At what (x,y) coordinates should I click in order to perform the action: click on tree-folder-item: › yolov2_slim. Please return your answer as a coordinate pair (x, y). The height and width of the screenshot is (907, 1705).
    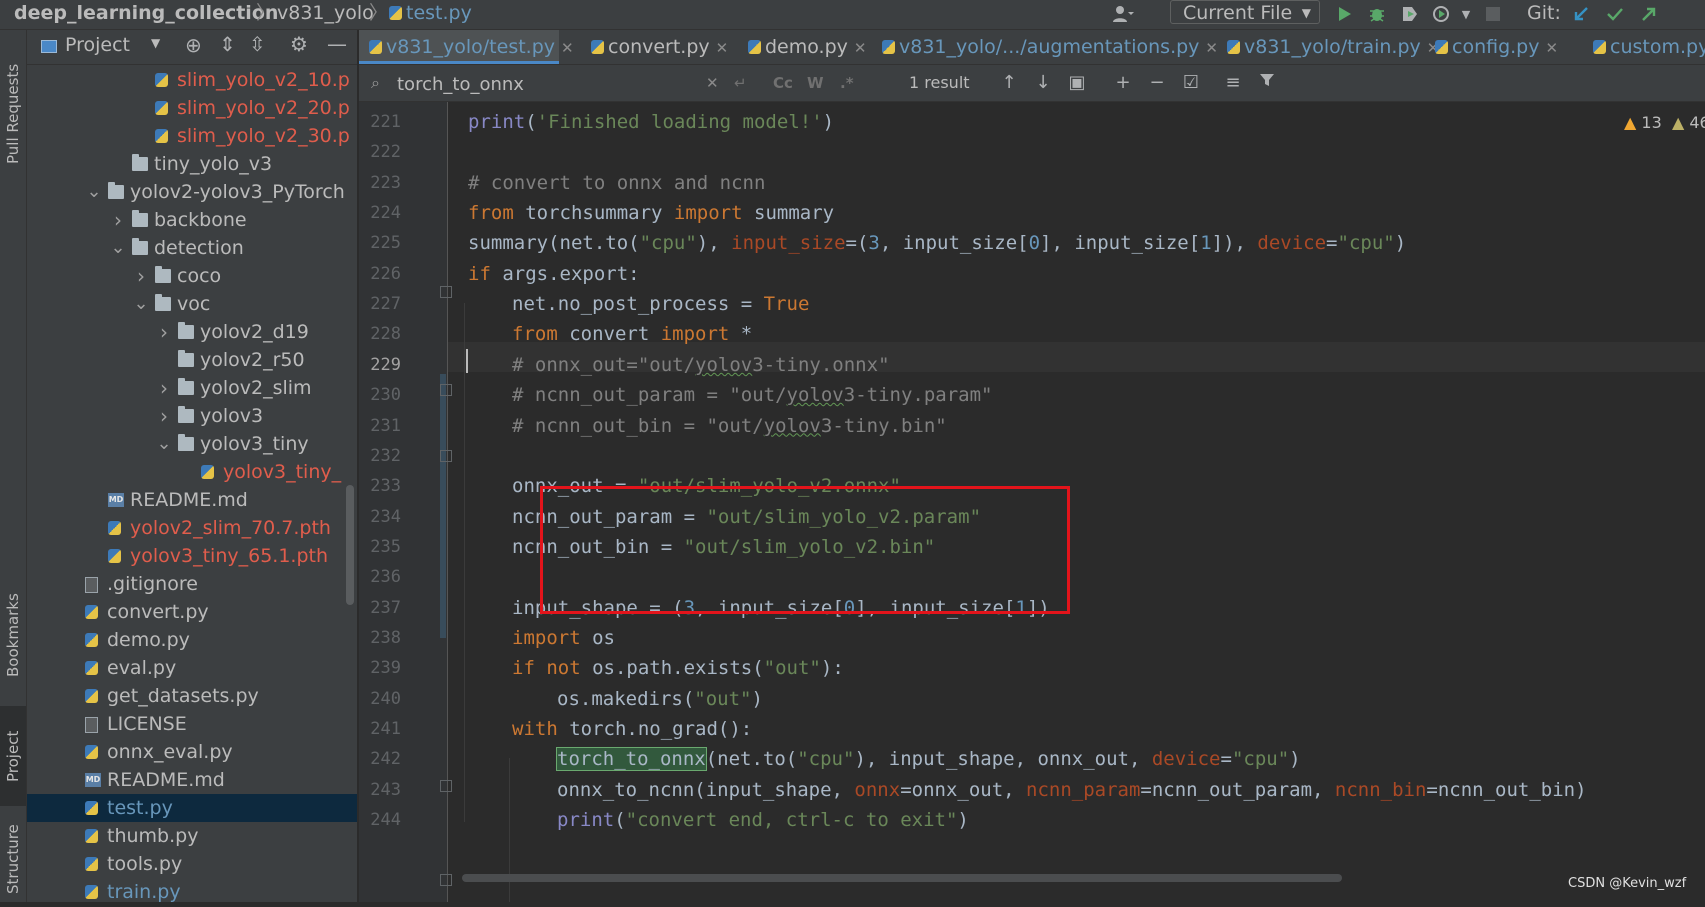
    Looking at the image, I should click on (192, 388).